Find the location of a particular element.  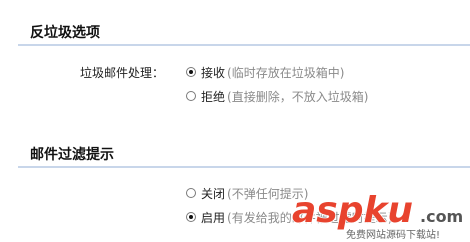

aspku-watermark-logo: aspku .com 免费网站源码下载站! is located at coordinates (377, 215).